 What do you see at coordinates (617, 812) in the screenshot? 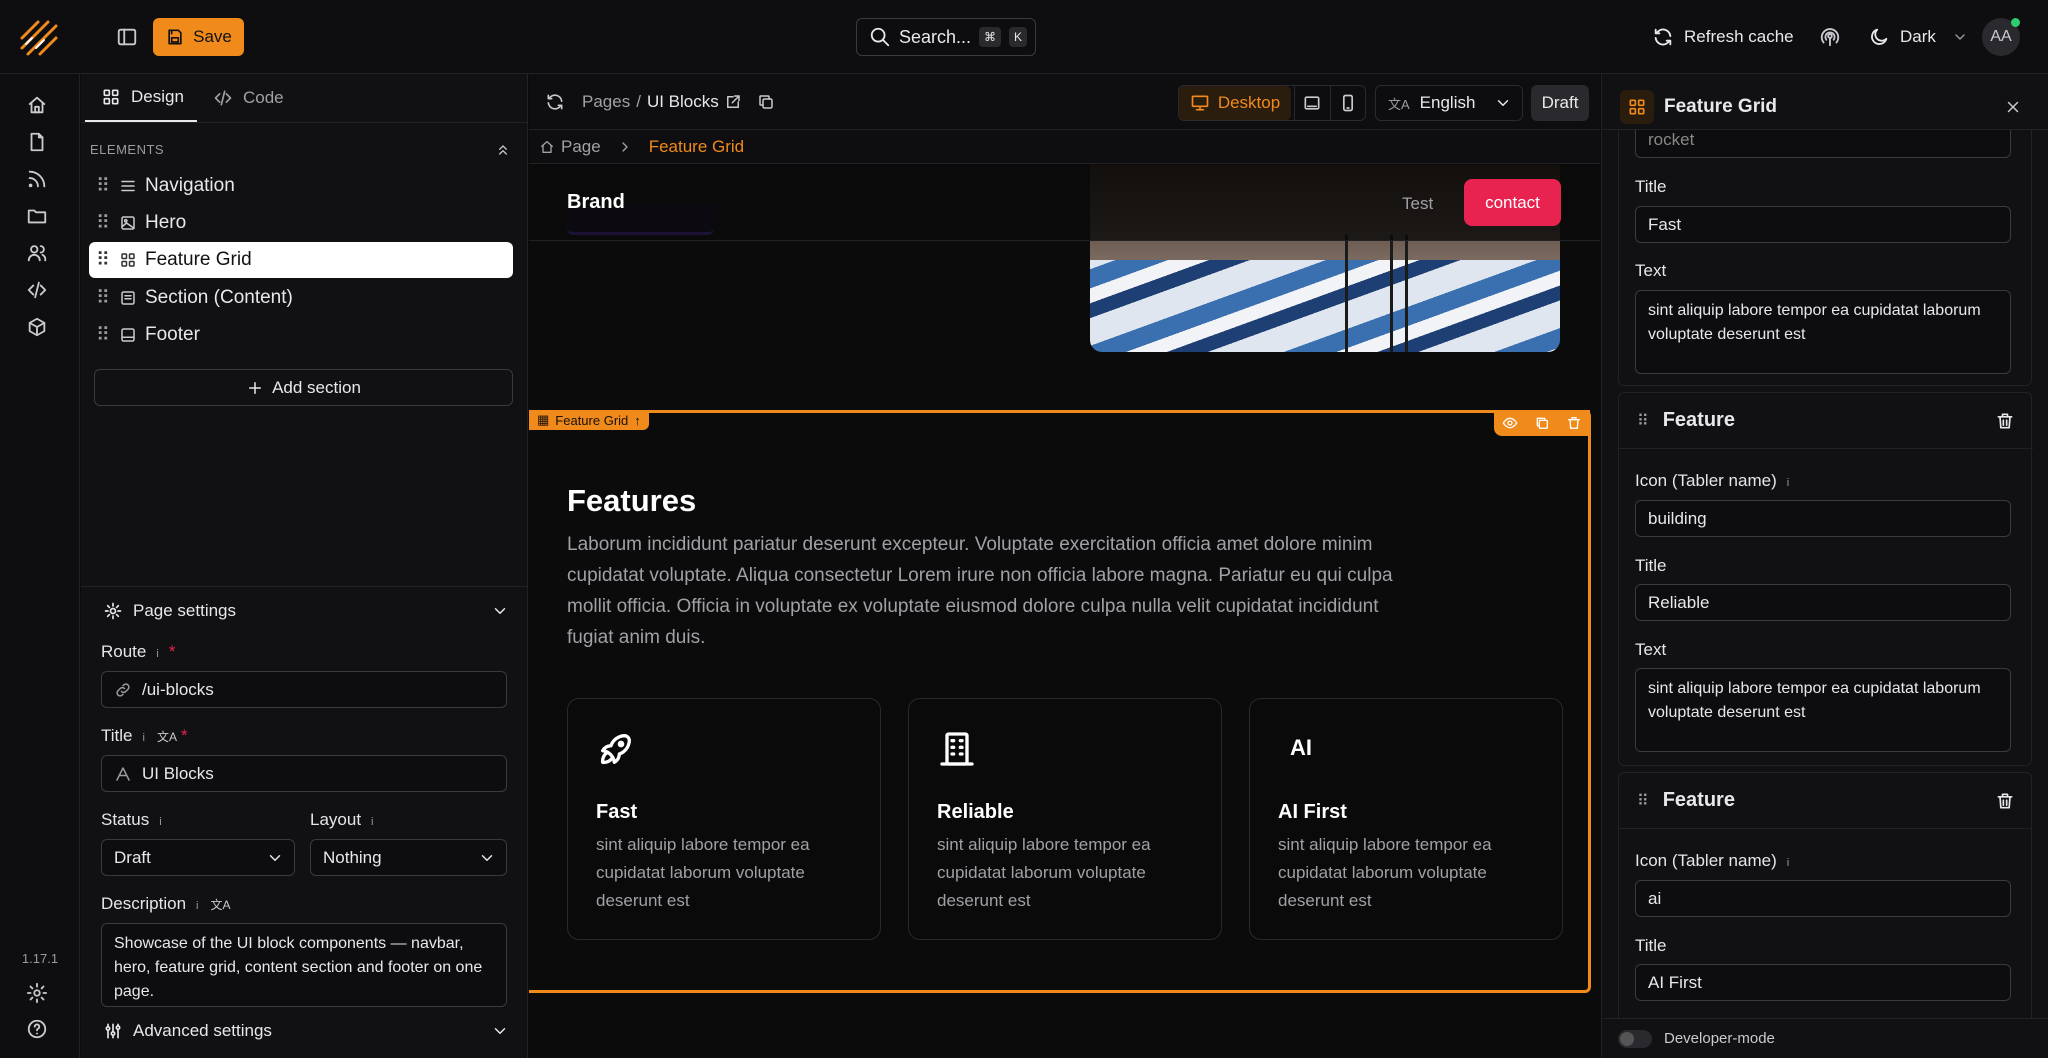
I see `card-title: Fast` at bounding box center [617, 812].